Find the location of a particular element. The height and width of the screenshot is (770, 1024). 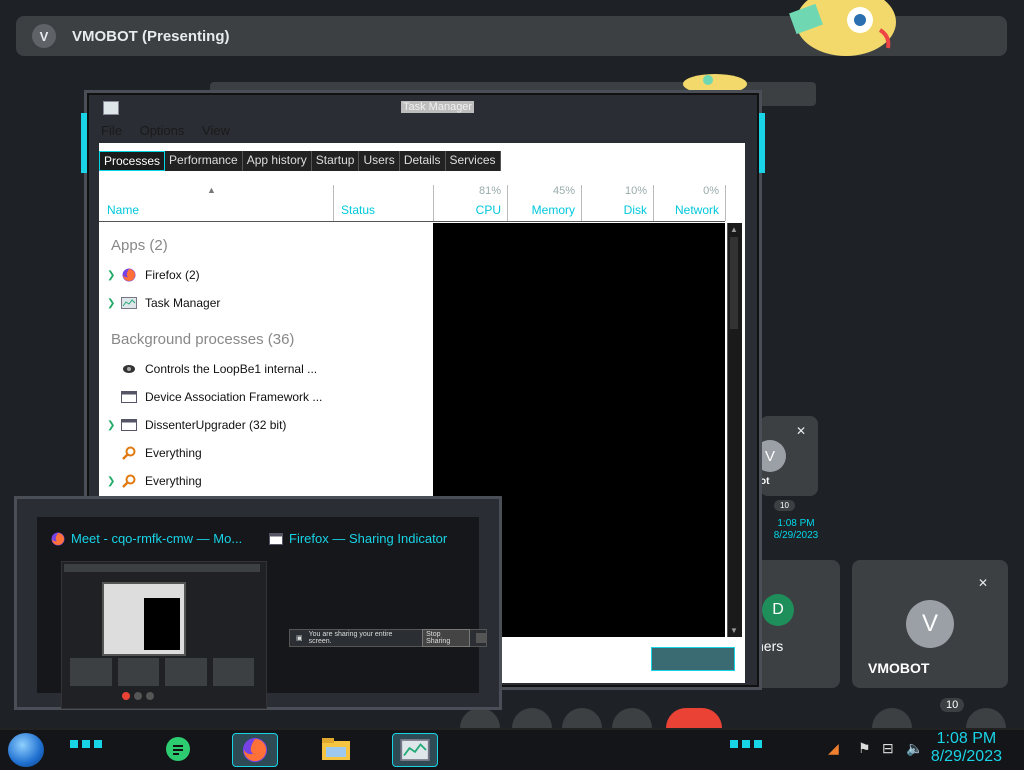

column-memory: 45% Memory is located at coordinates (544, 203).